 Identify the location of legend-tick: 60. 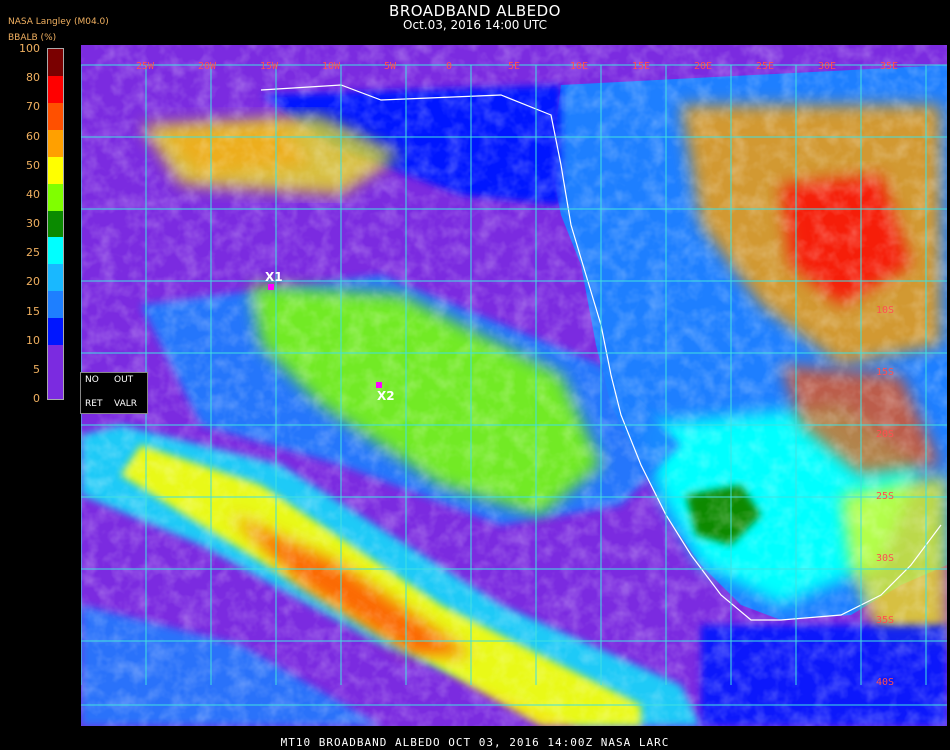
(33, 136).